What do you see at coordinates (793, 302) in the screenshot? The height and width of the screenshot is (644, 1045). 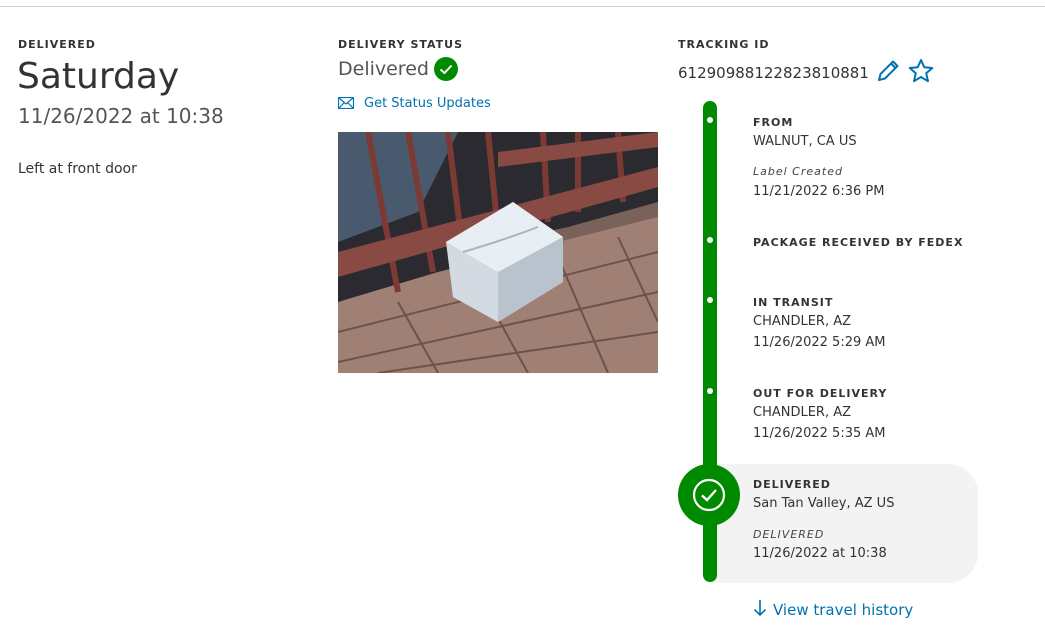 I see `event-heading: IN TRANSIT` at bounding box center [793, 302].